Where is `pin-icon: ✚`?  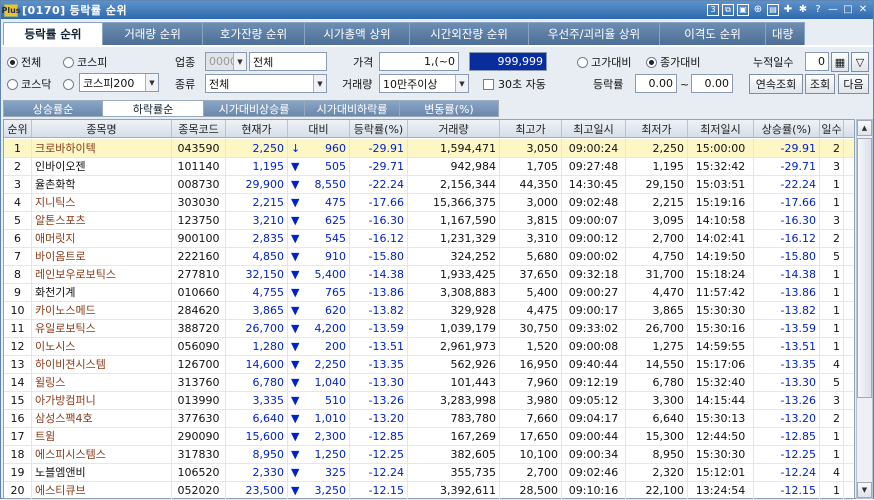 pin-icon: ✚ is located at coordinates (788, 10).